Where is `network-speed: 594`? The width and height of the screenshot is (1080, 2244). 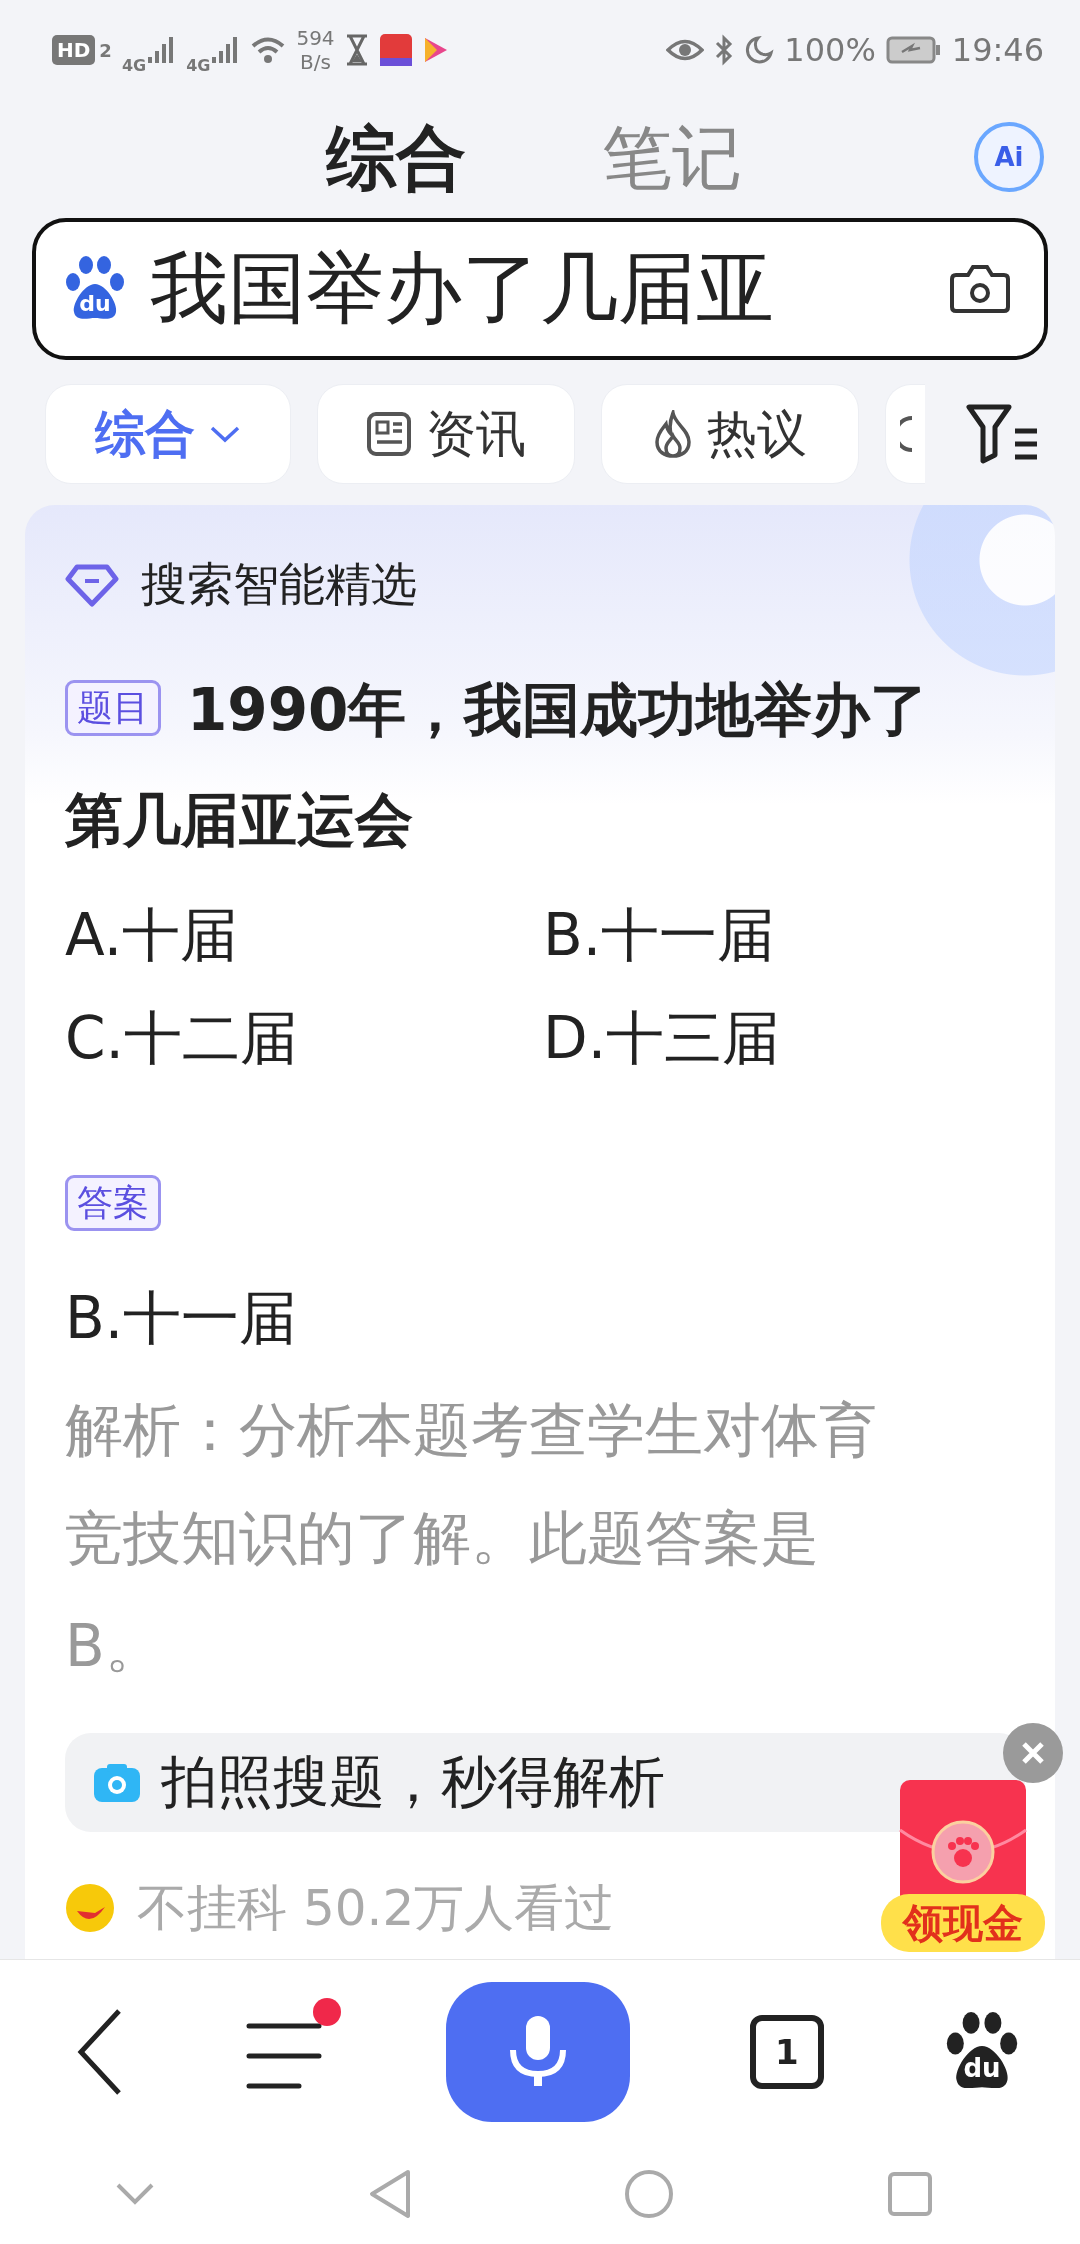 network-speed: 594 is located at coordinates (315, 38).